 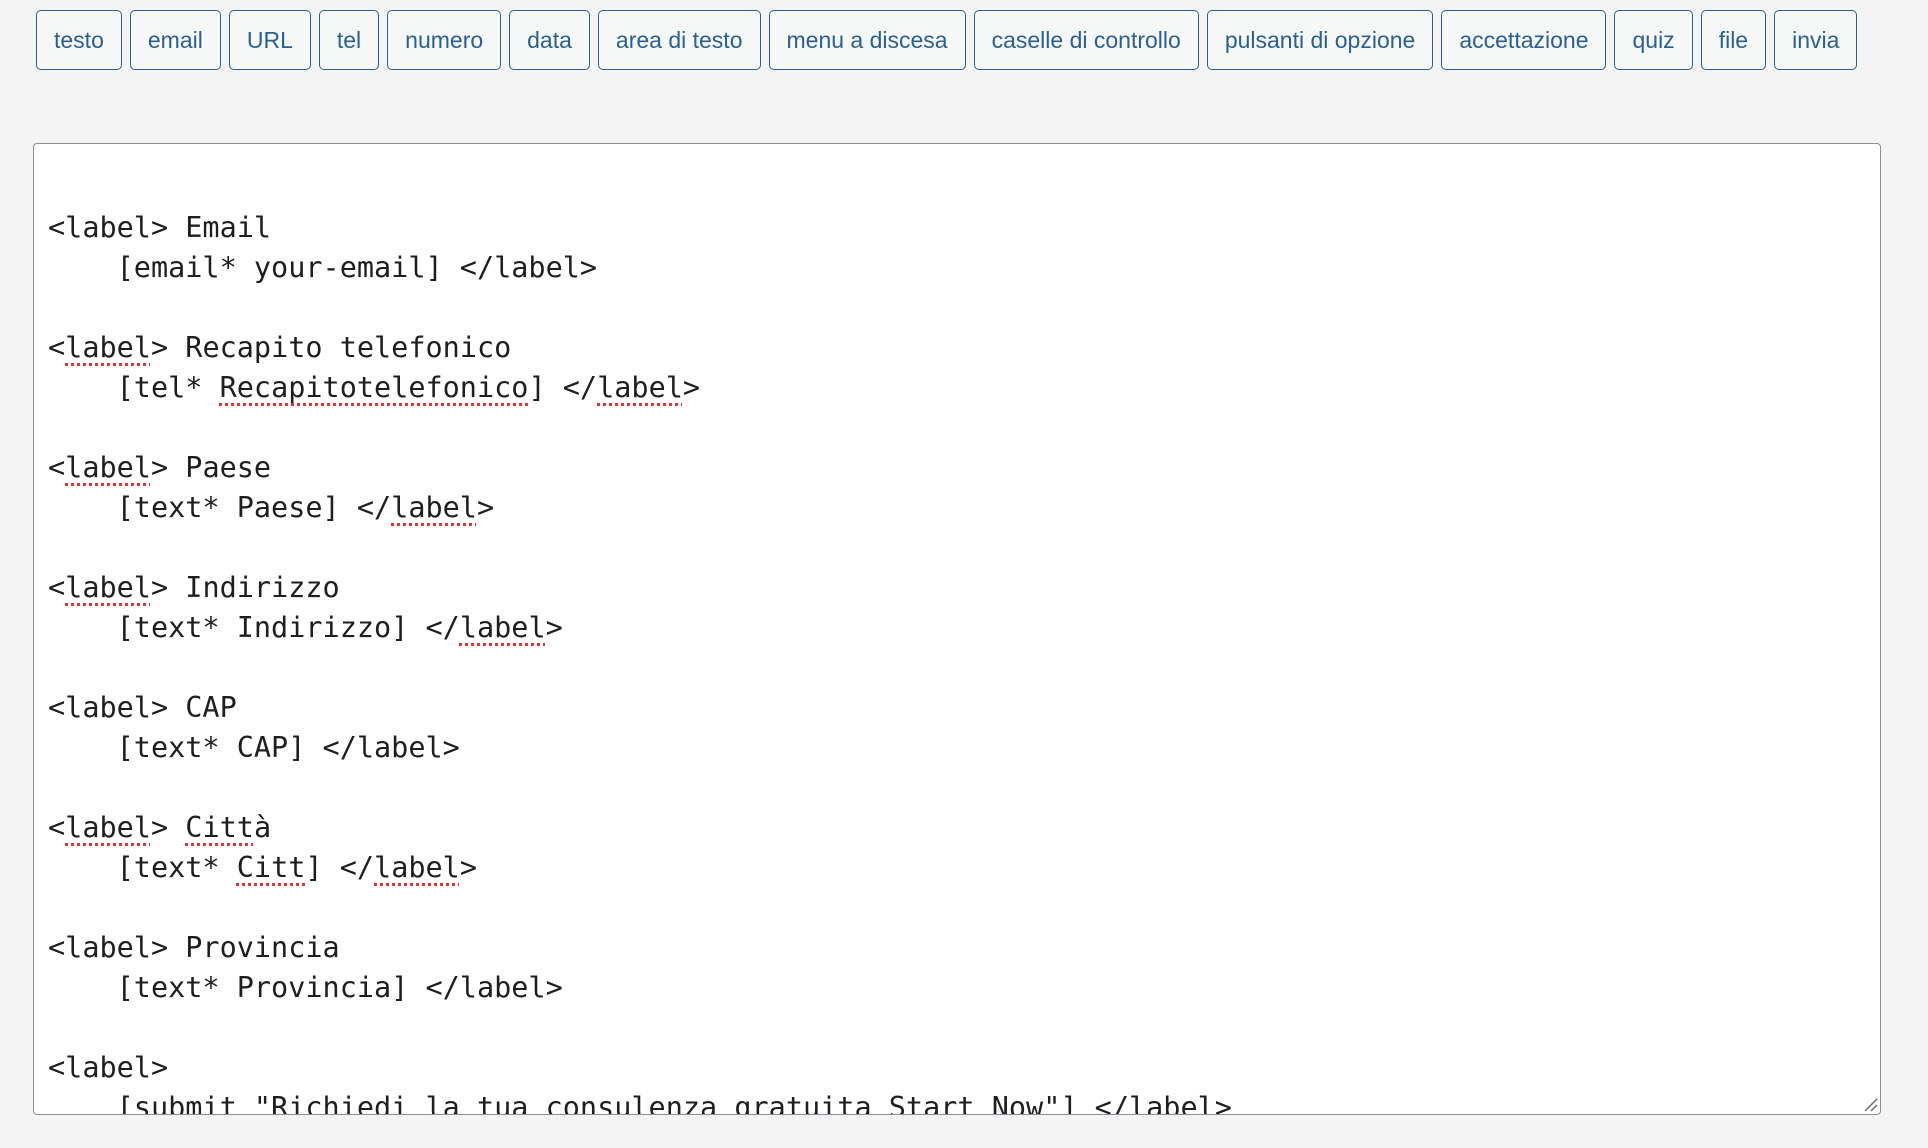 I want to click on resize-handle-icon, so click(x=1870, y=1104).